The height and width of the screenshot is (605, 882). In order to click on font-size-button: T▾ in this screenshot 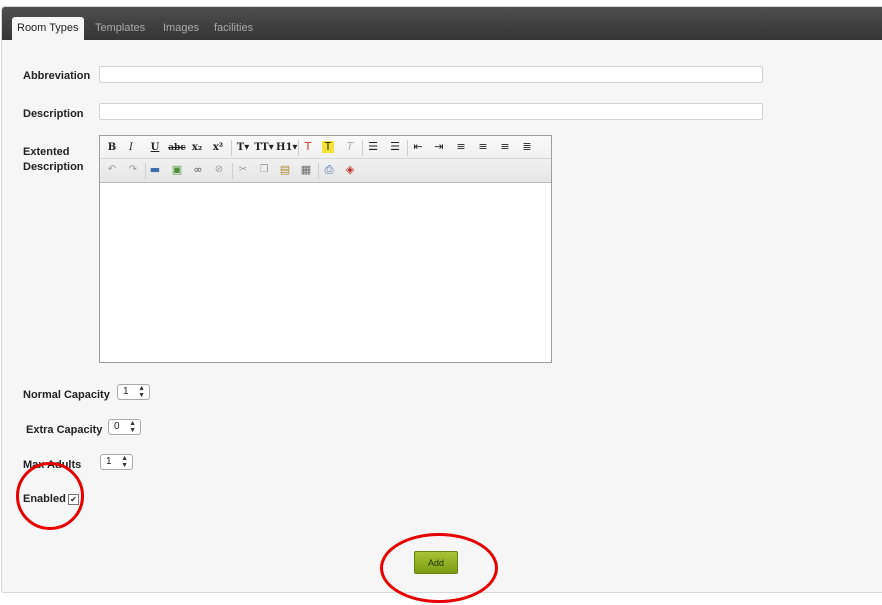, I will do `click(243, 148)`.